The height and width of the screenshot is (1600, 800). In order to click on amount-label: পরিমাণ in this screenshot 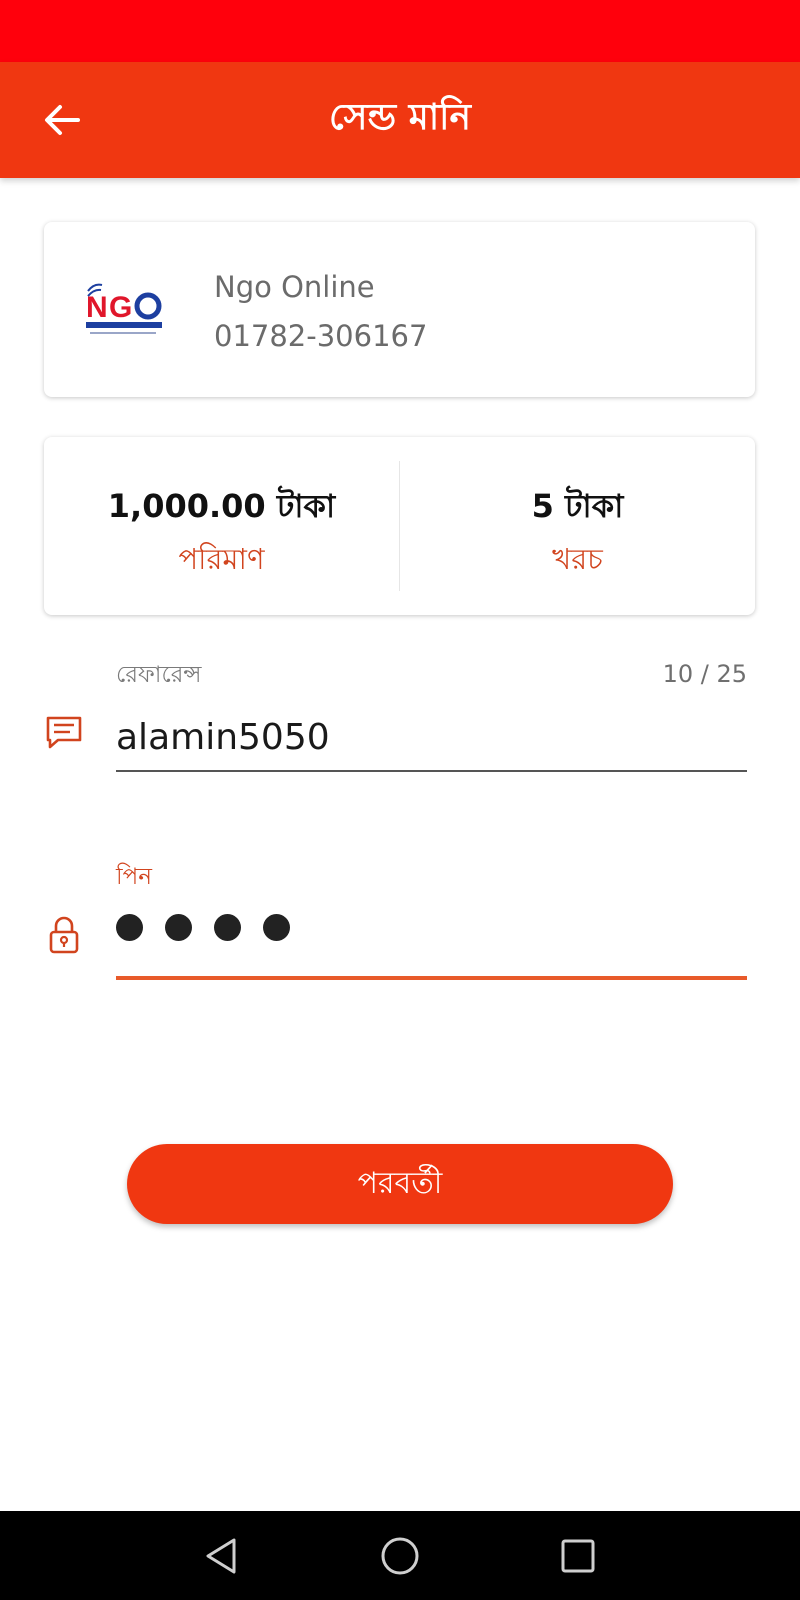, I will do `click(221, 559)`.